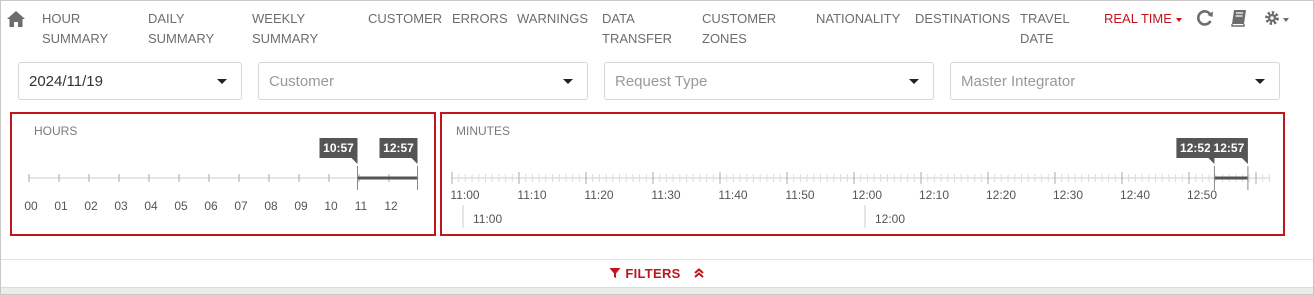  Describe the element at coordinates (615, 273) in the screenshot. I see `funnel-icon` at that location.